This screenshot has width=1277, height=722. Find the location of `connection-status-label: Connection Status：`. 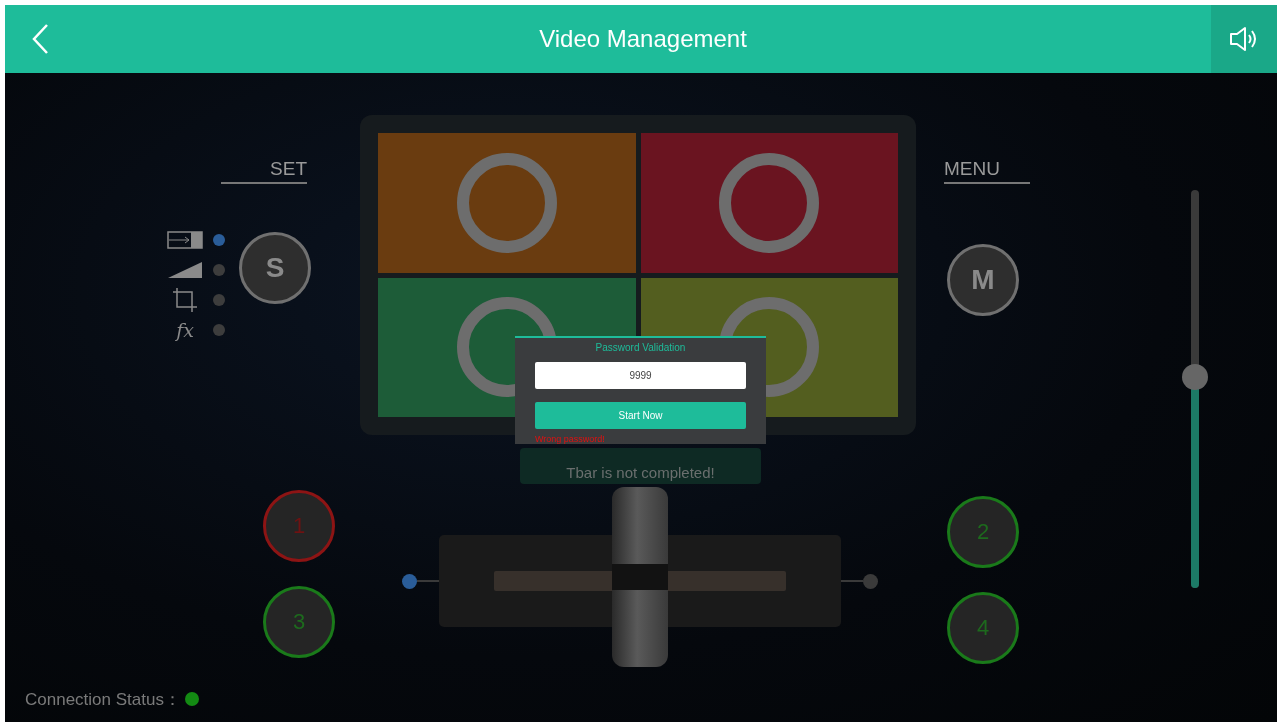

connection-status-label: Connection Status： is located at coordinates (103, 699).